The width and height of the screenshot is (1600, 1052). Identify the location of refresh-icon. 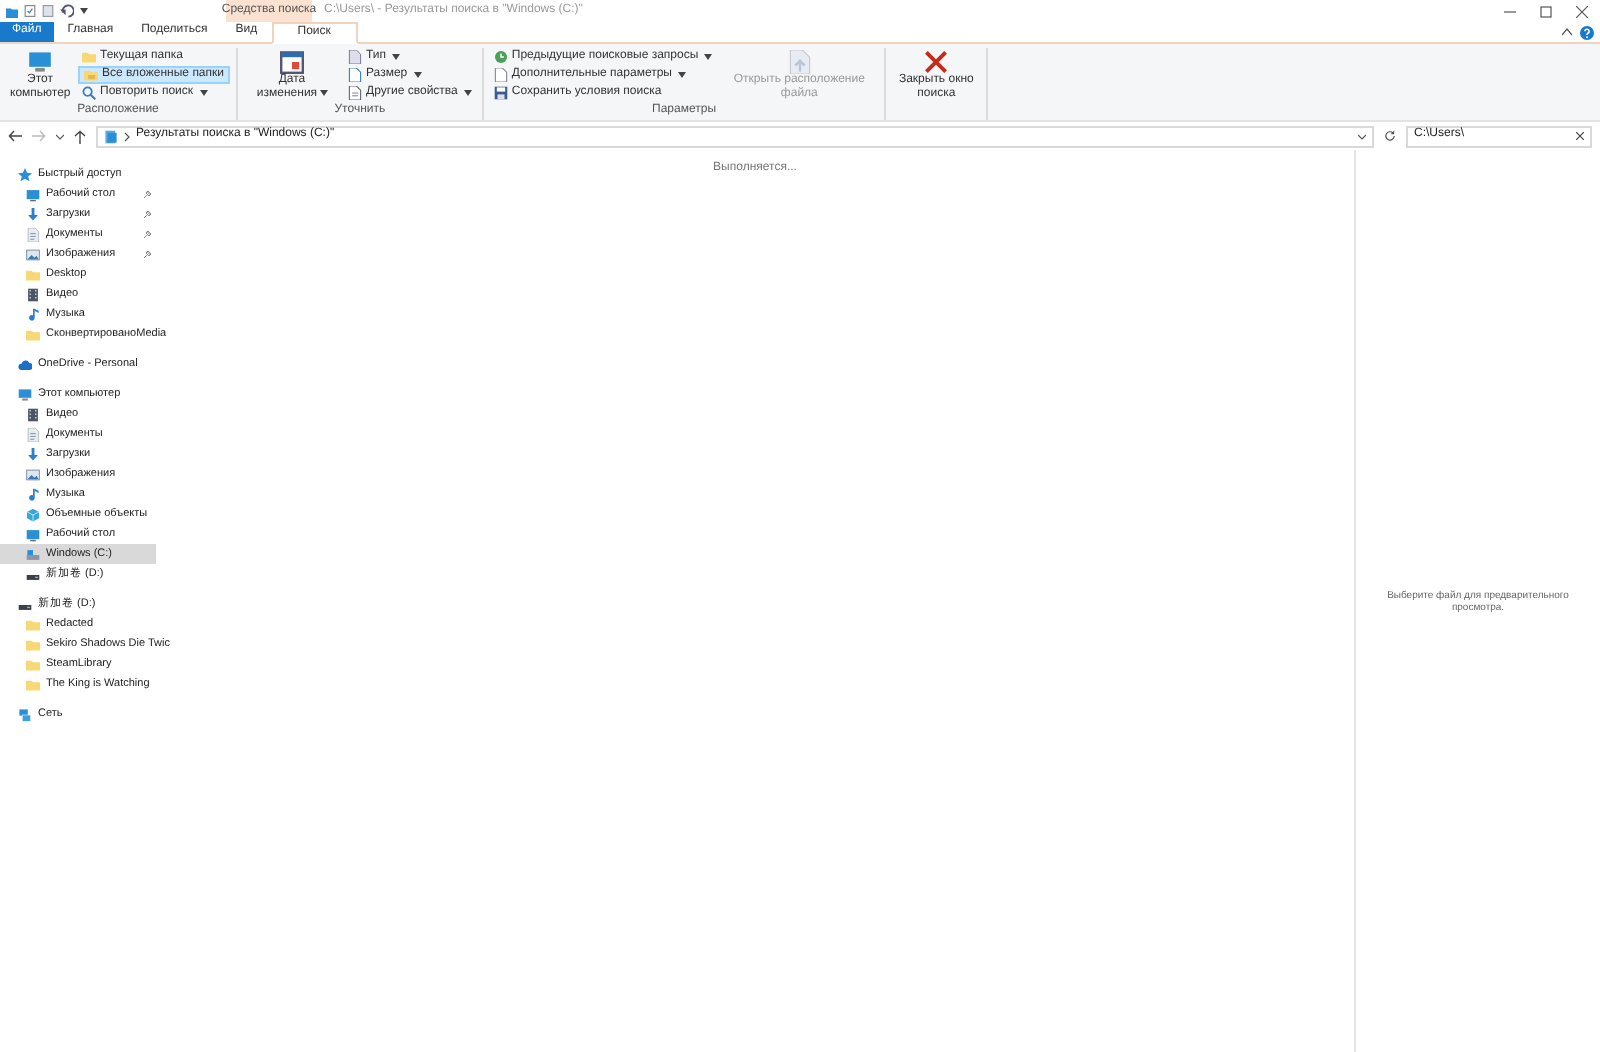
(1390, 136).